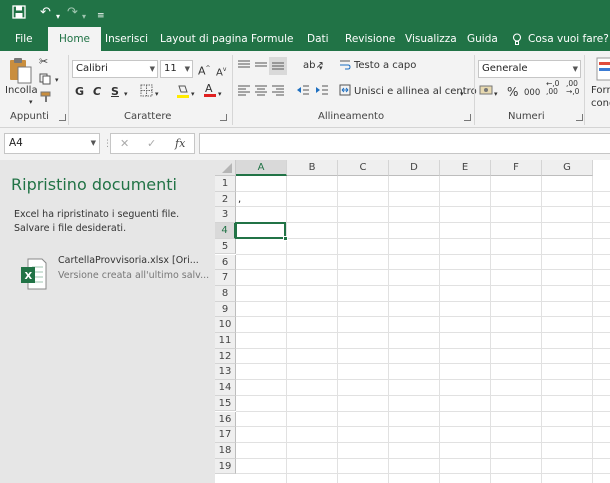 The height and width of the screenshot is (483, 610). Describe the element at coordinates (225, 372) in the screenshot. I see `row-header-13: 13` at that location.